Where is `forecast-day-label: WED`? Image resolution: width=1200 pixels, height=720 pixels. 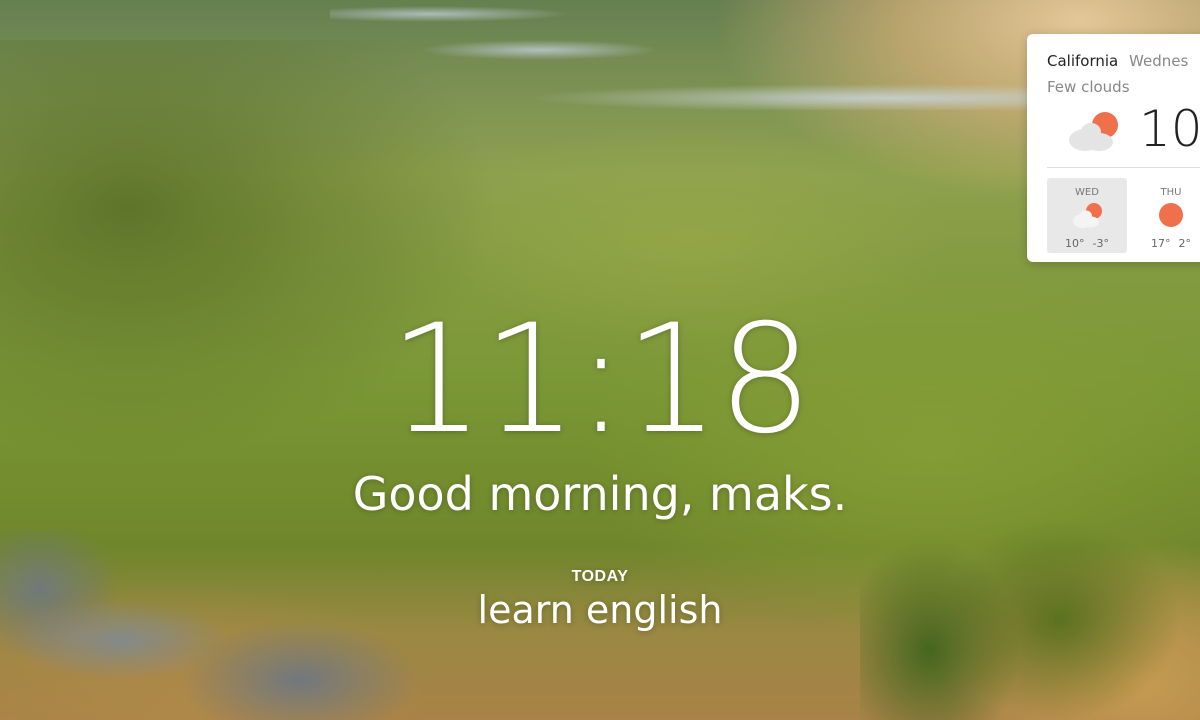 forecast-day-label: WED is located at coordinates (1087, 192).